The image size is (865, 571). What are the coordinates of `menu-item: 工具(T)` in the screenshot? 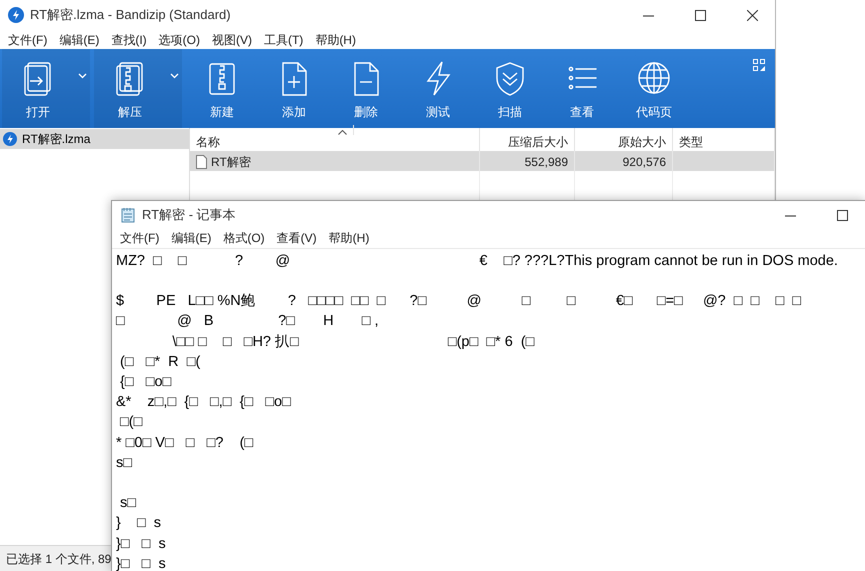 It's located at (284, 39).